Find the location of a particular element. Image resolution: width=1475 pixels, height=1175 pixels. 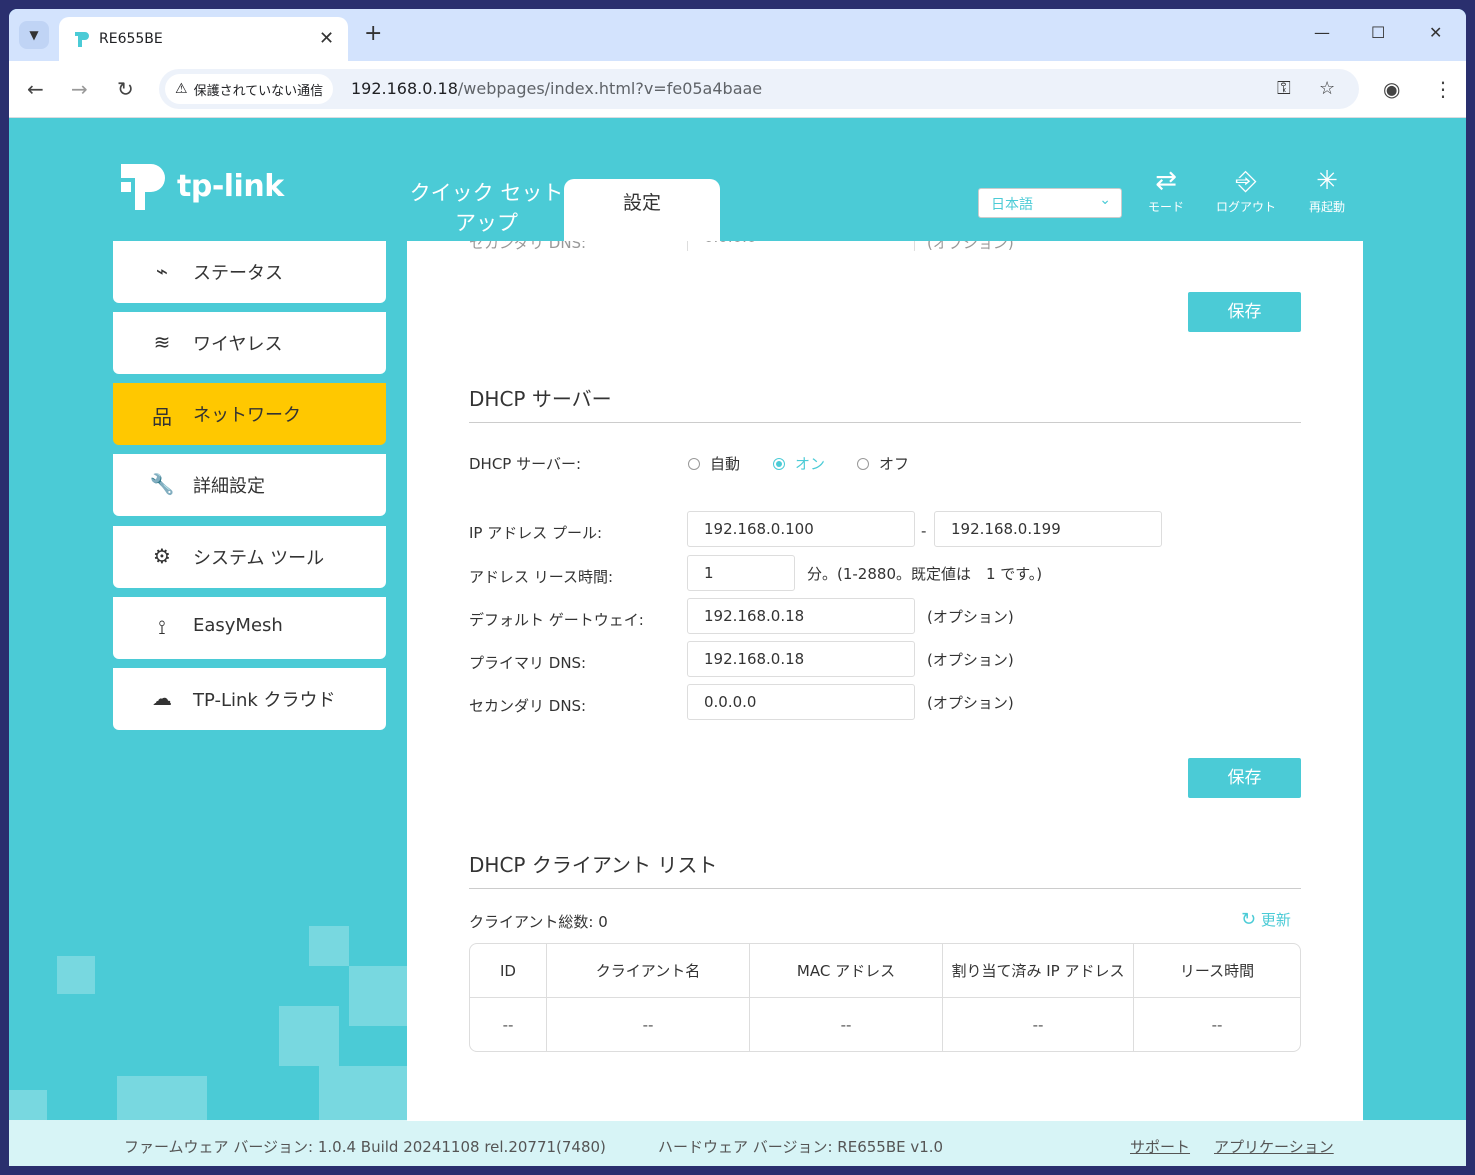

sidebar-item-network: 品 ネットワーク is located at coordinates (249, 414).